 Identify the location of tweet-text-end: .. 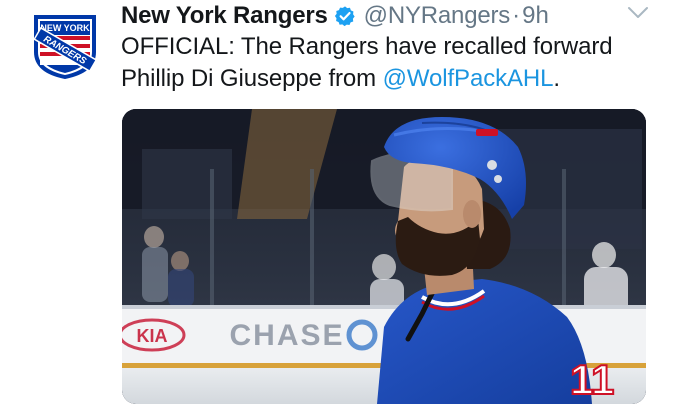
(556, 78).